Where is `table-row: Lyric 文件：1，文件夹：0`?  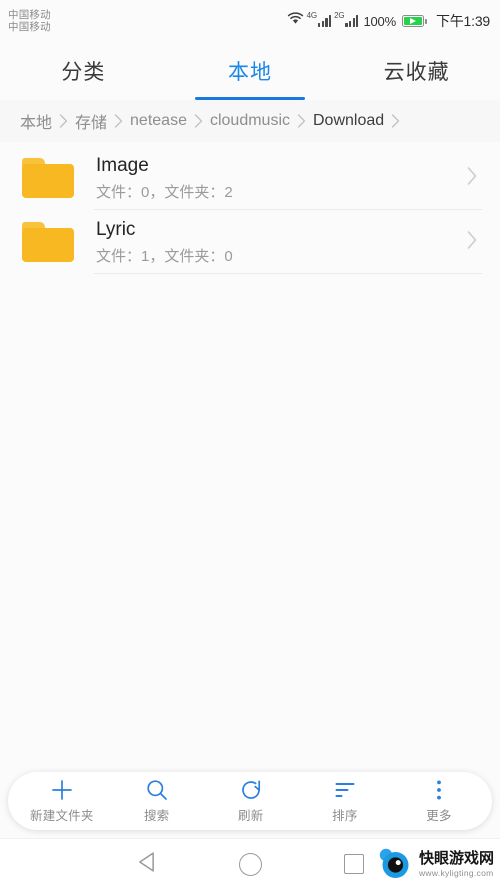 table-row: Lyric 文件：1，文件夹：0 is located at coordinates (250, 242).